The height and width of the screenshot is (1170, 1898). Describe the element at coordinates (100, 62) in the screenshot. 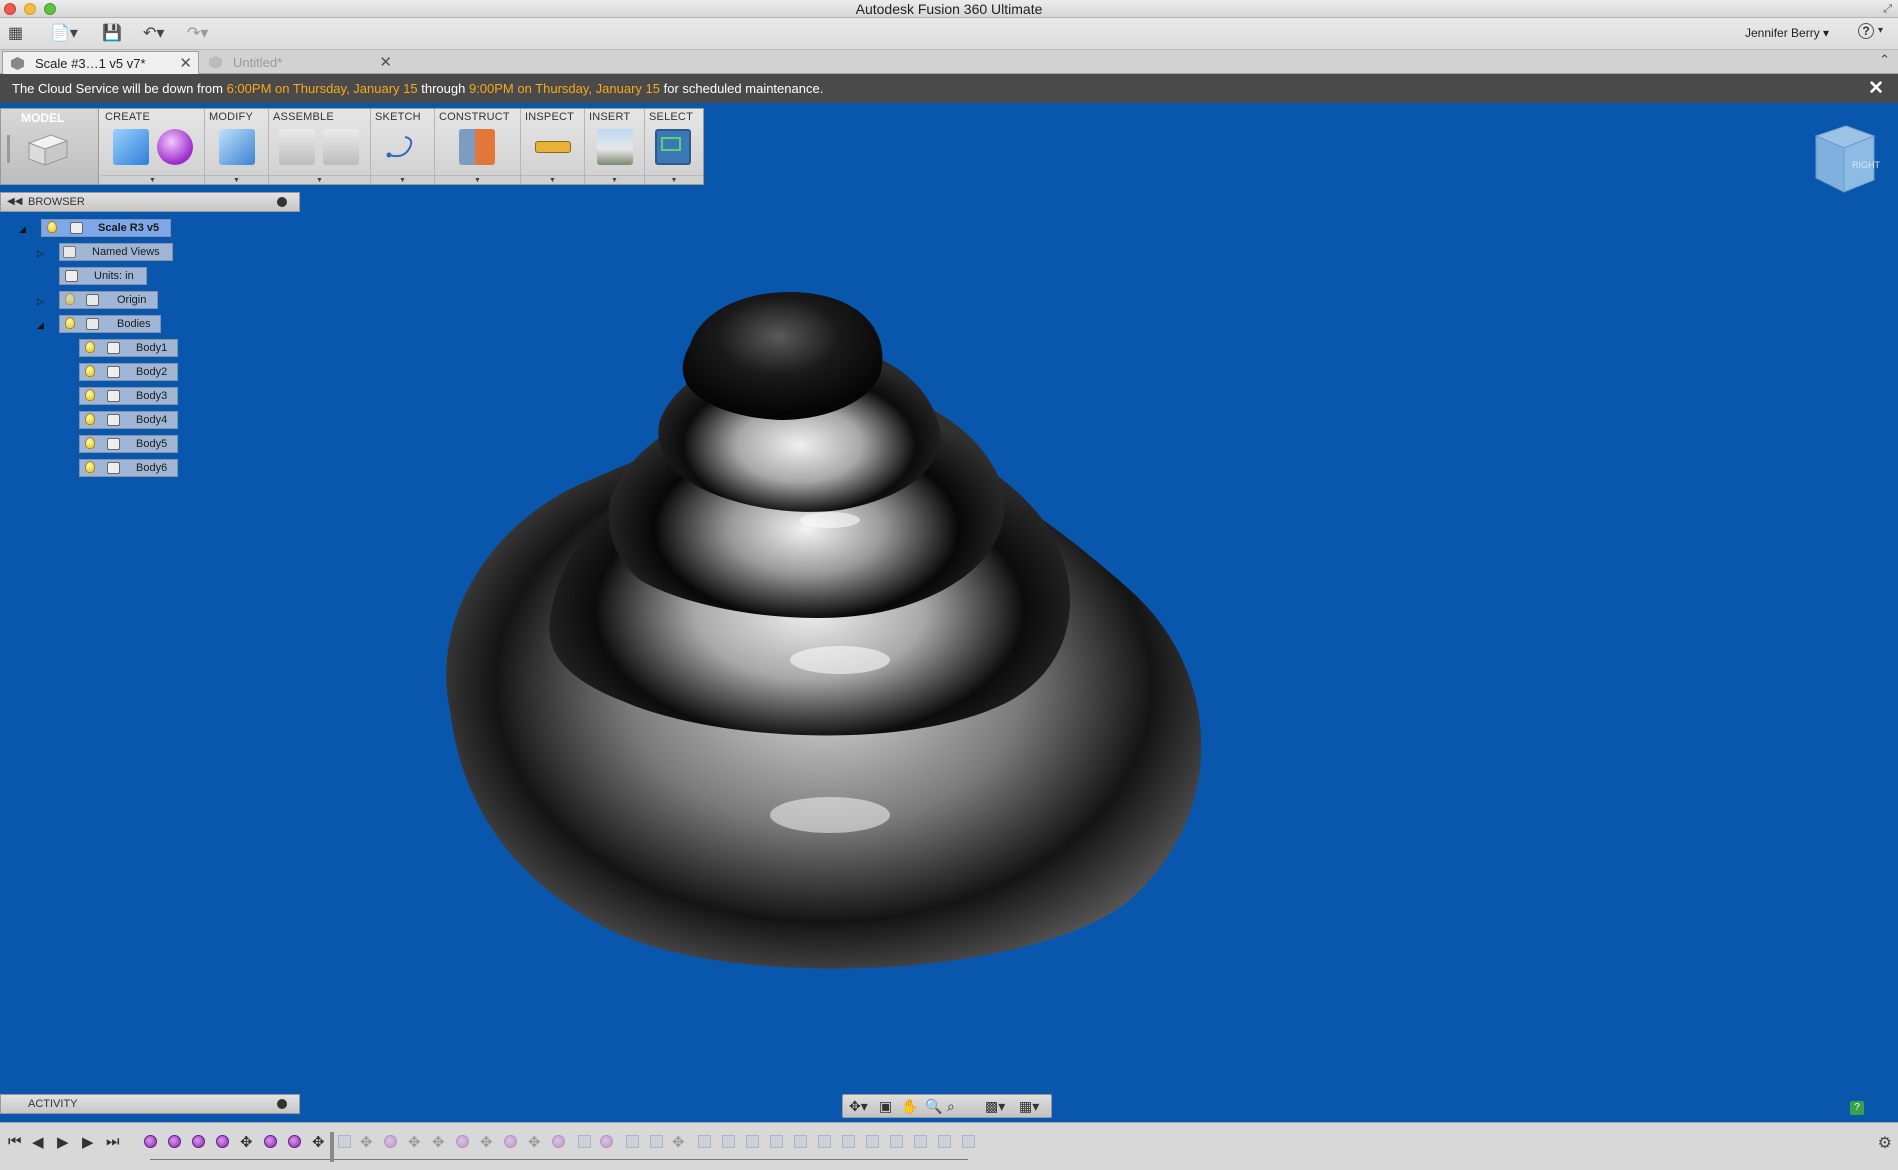

I see `tab-scale-document: Scale #3…1 v5 v7* ✕` at that location.